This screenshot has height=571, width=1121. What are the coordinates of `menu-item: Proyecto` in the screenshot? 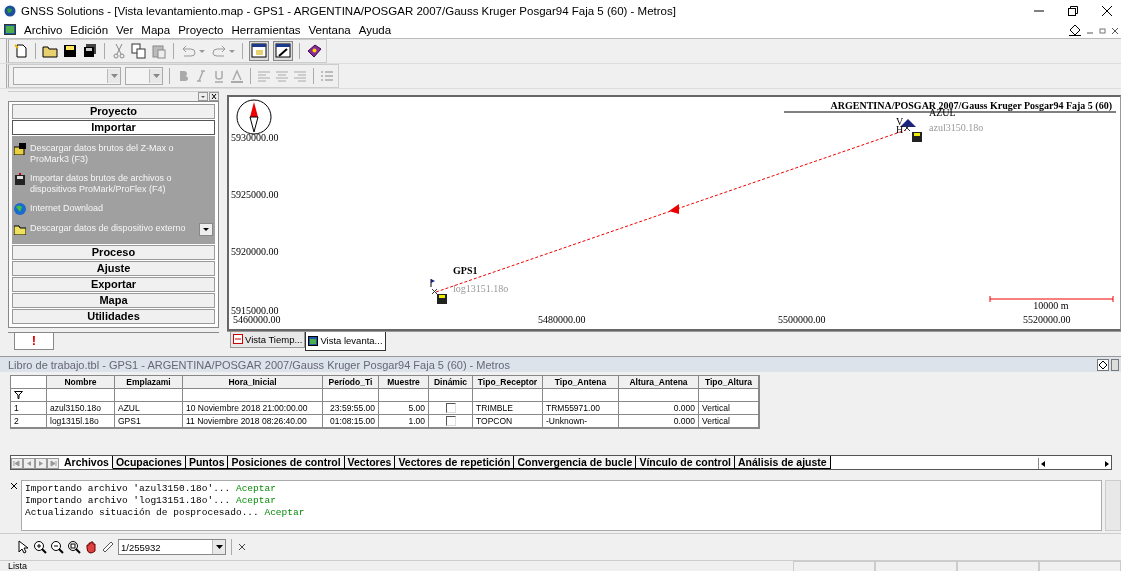 It's located at (201, 29).